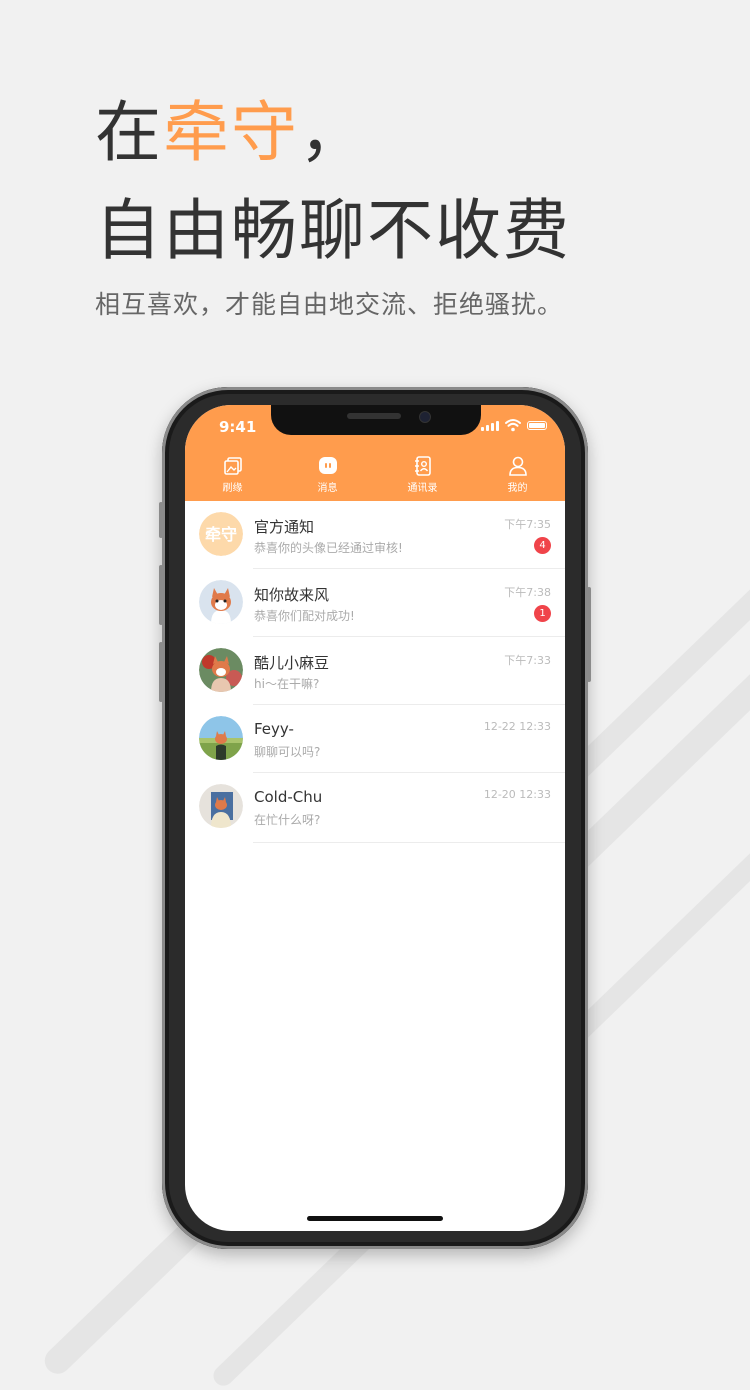 The width and height of the screenshot is (750, 1390). What do you see at coordinates (232, 466) in the screenshot?
I see `photos-icon` at bounding box center [232, 466].